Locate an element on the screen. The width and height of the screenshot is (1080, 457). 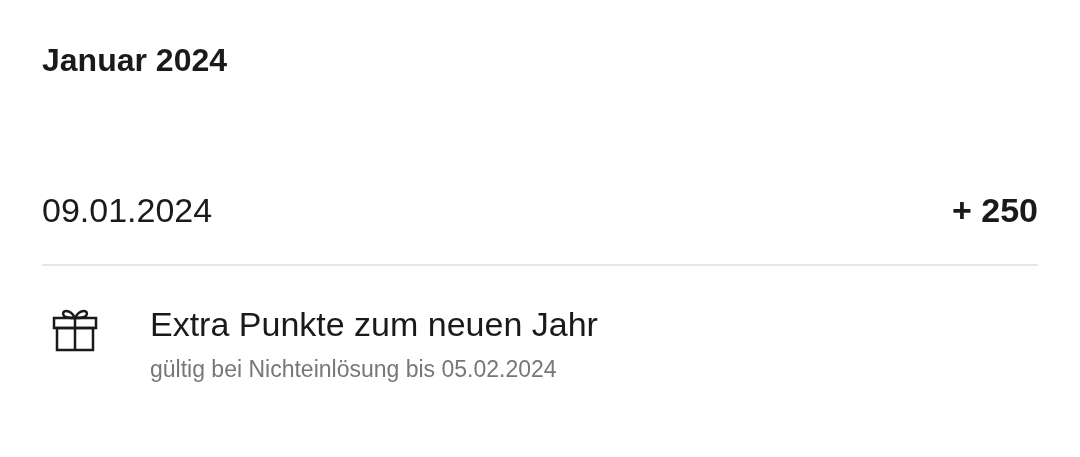
validity-note: gültig bei Nichteinlösung bis 05.02.2024 is located at coordinates (354, 369).